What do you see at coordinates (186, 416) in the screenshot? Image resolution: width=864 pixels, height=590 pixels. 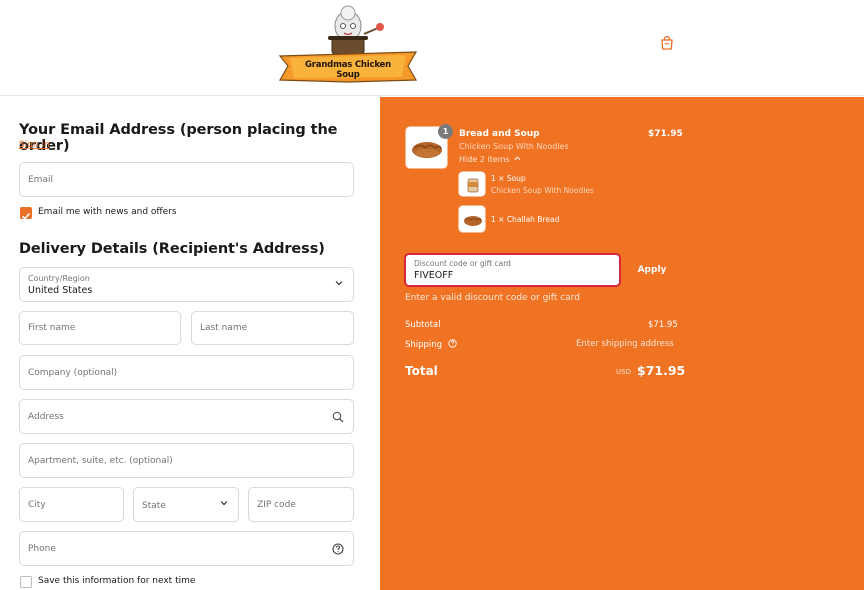 I see `address-field: Address` at bounding box center [186, 416].